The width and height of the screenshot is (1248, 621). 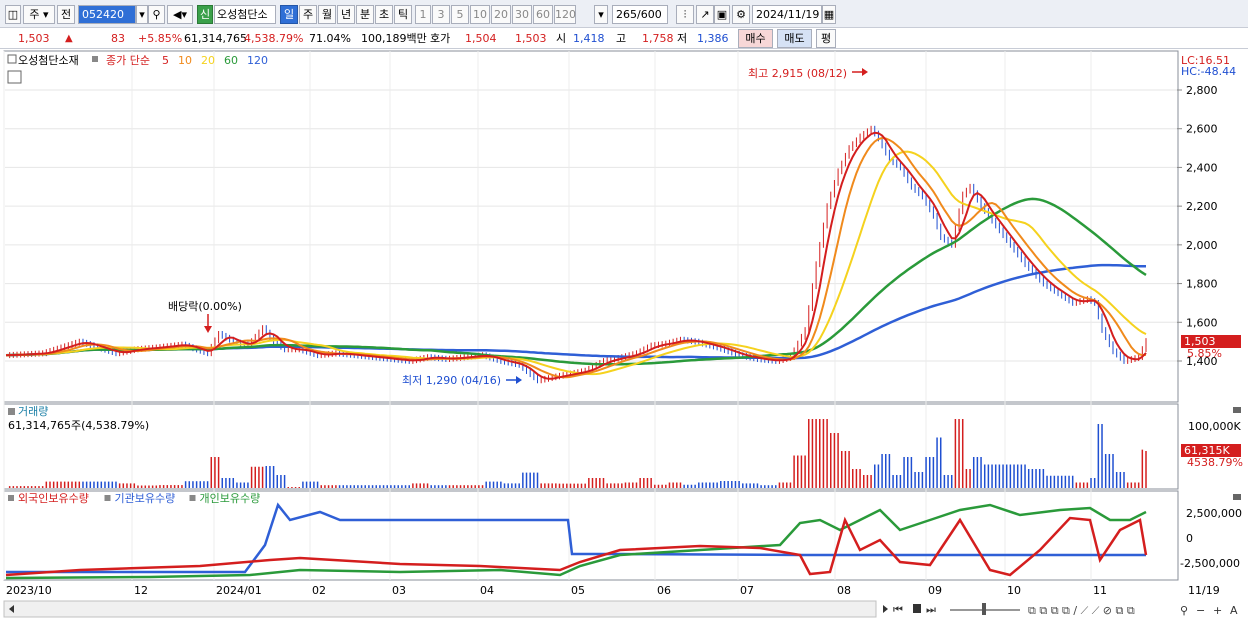 What do you see at coordinates (1202, 322) in the screenshot?
I see `ytick-6: 1,600` at bounding box center [1202, 322].